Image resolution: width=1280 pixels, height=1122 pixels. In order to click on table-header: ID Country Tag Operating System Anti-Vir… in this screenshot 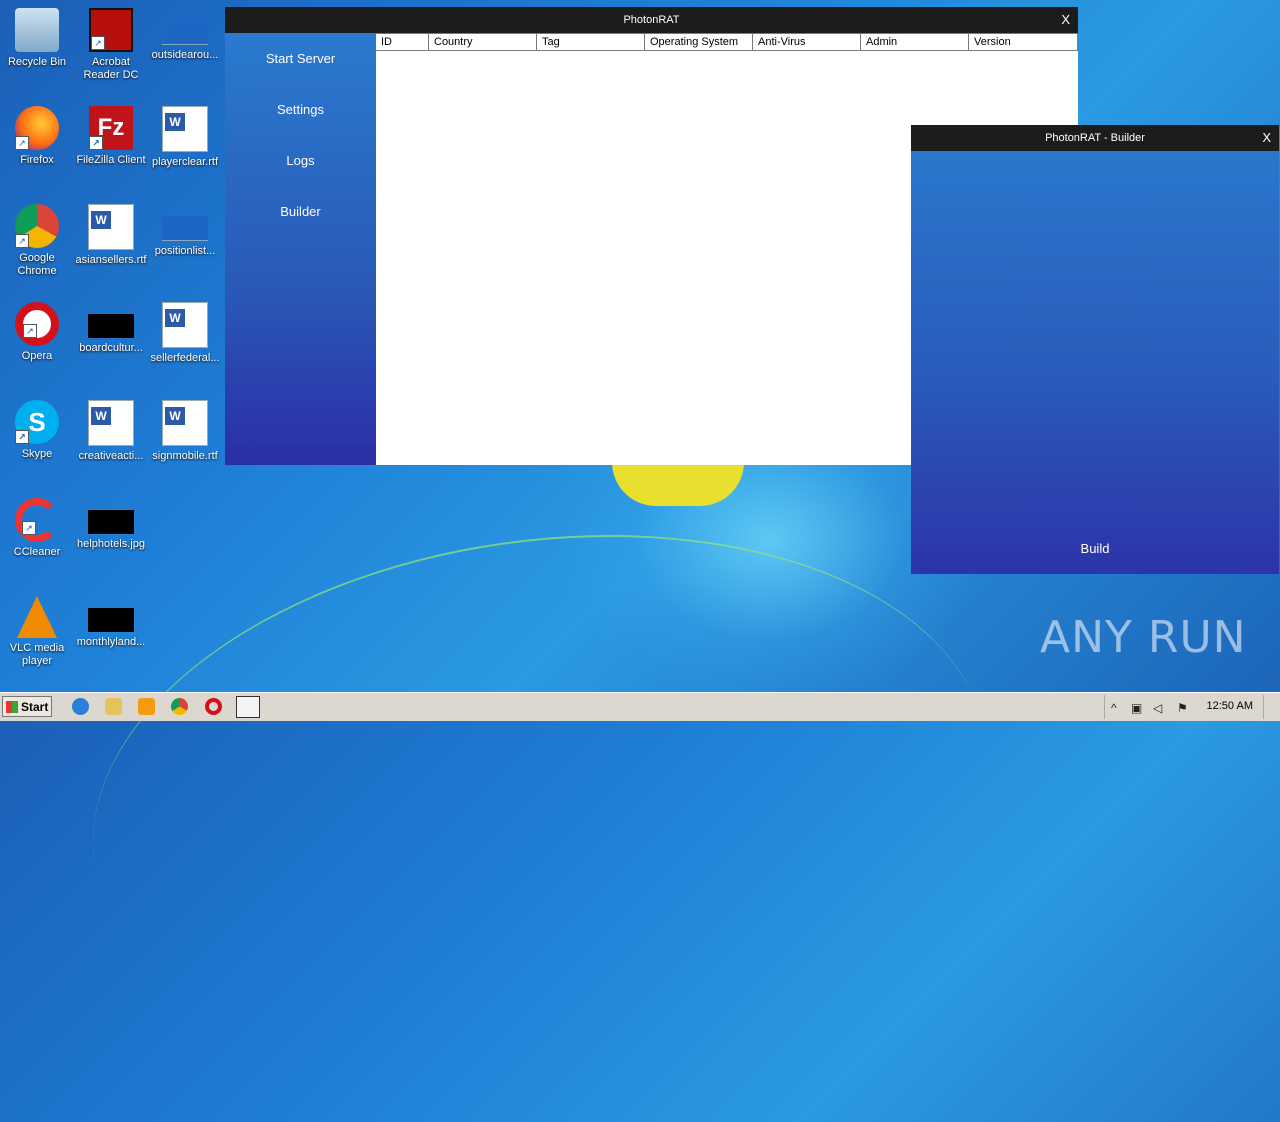, I will do `click(727, 42)`.